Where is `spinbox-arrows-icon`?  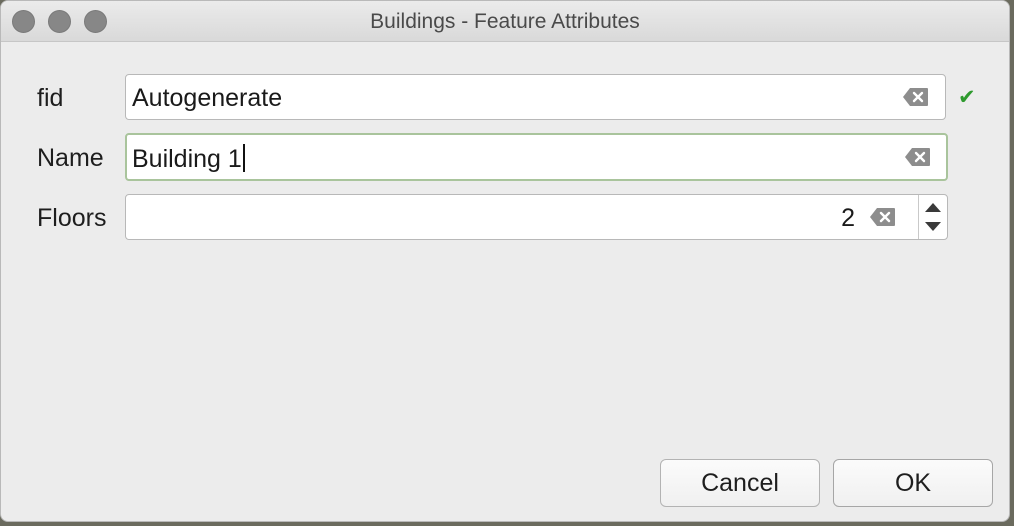 spinbox-arrows-icon is located at coordinates (932, 217).